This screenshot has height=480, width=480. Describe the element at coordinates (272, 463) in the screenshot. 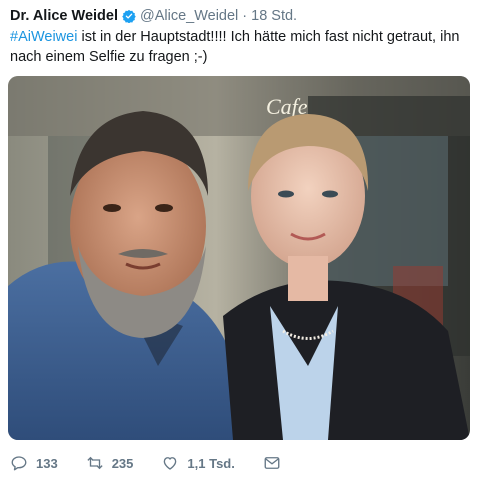

I see `message-icon` at that location.